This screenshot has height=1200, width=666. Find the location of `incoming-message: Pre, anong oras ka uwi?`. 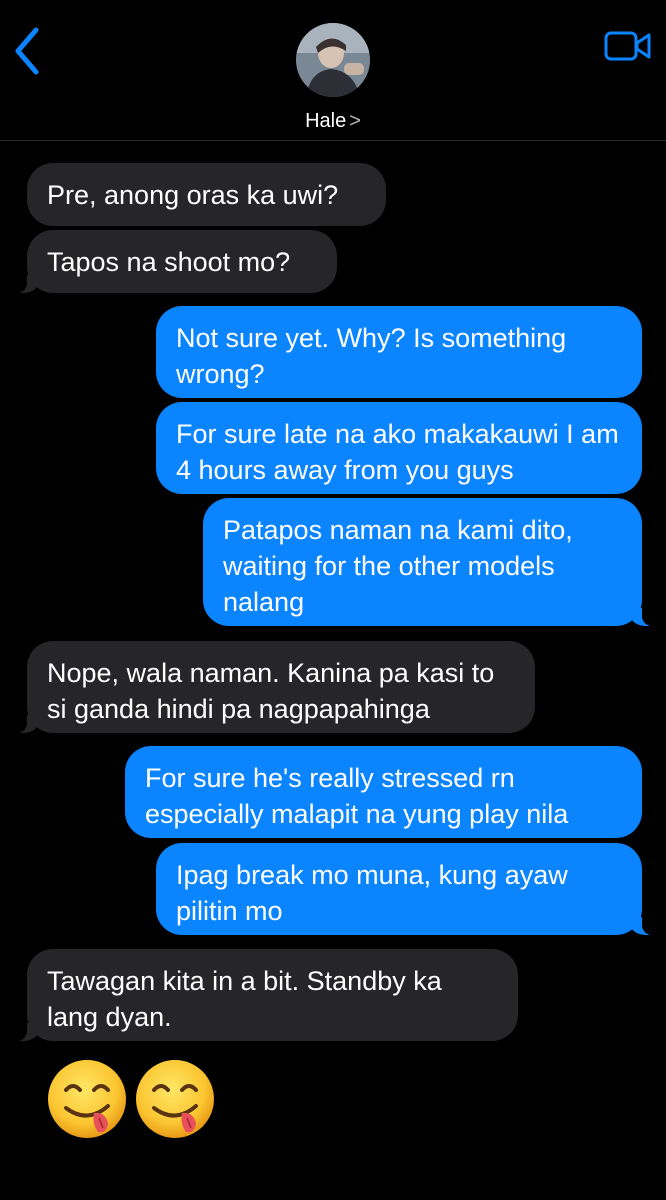

incoming-message: Pre, anong oras ka uwi? is located at coordinates (206, 194).